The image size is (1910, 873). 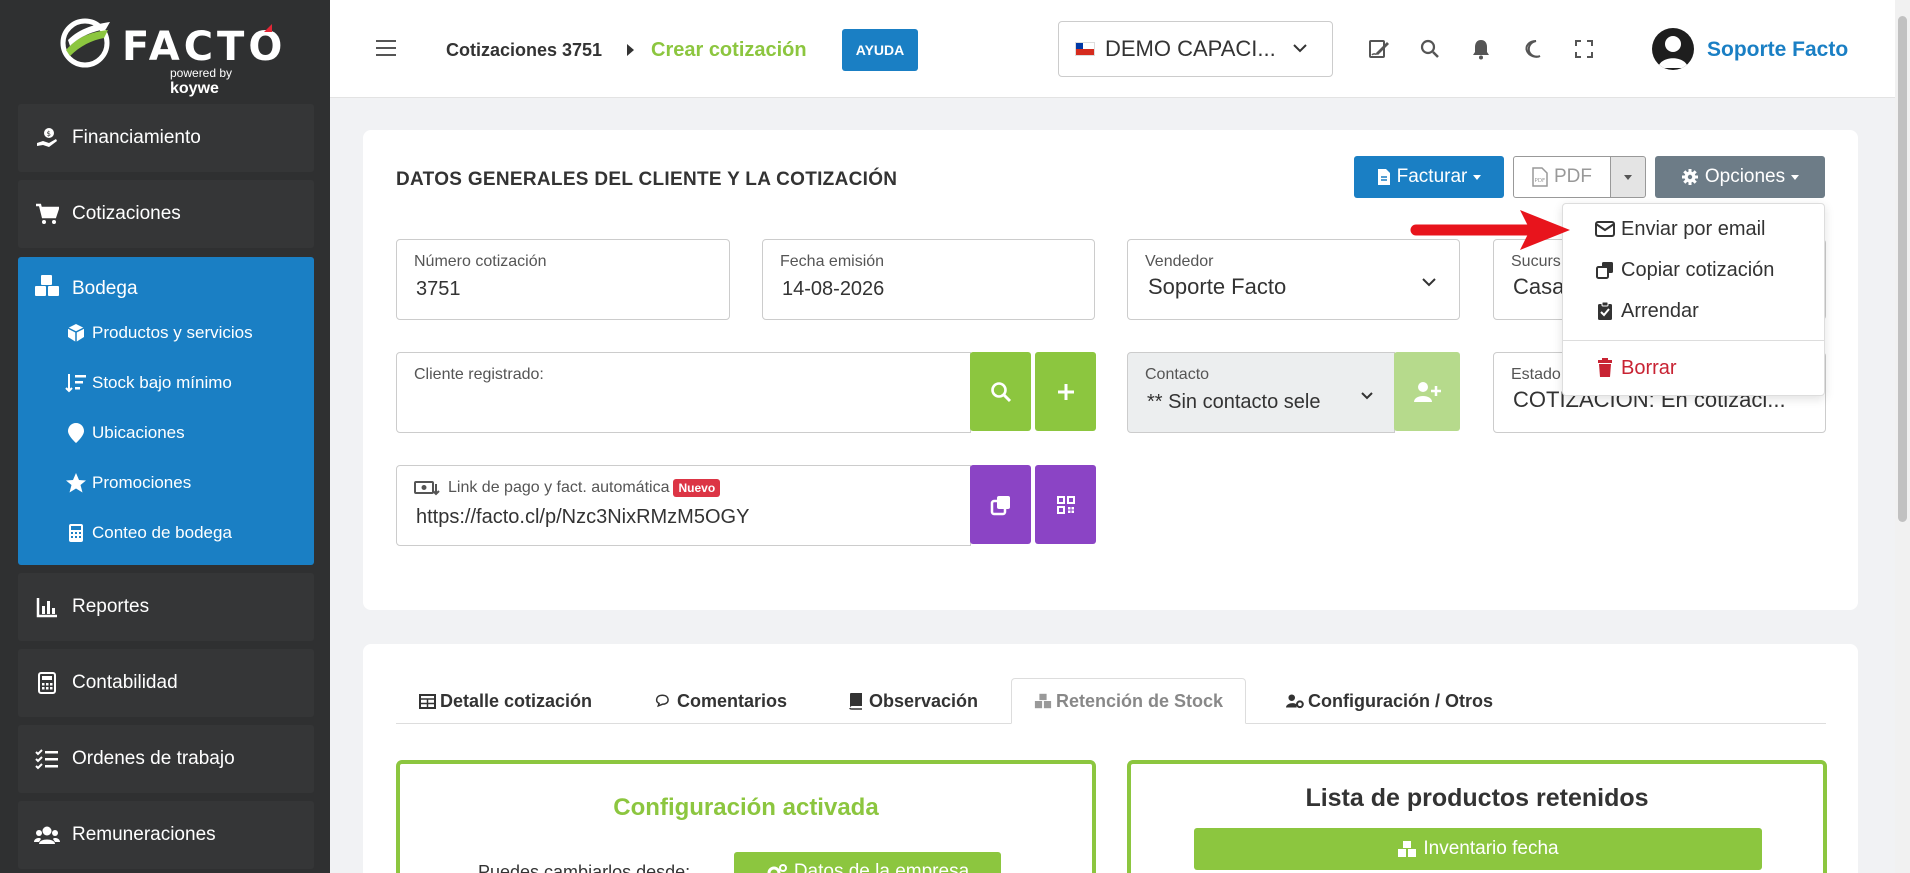 I want to click on help-button: AYUDA, so click(x=880, y=50).